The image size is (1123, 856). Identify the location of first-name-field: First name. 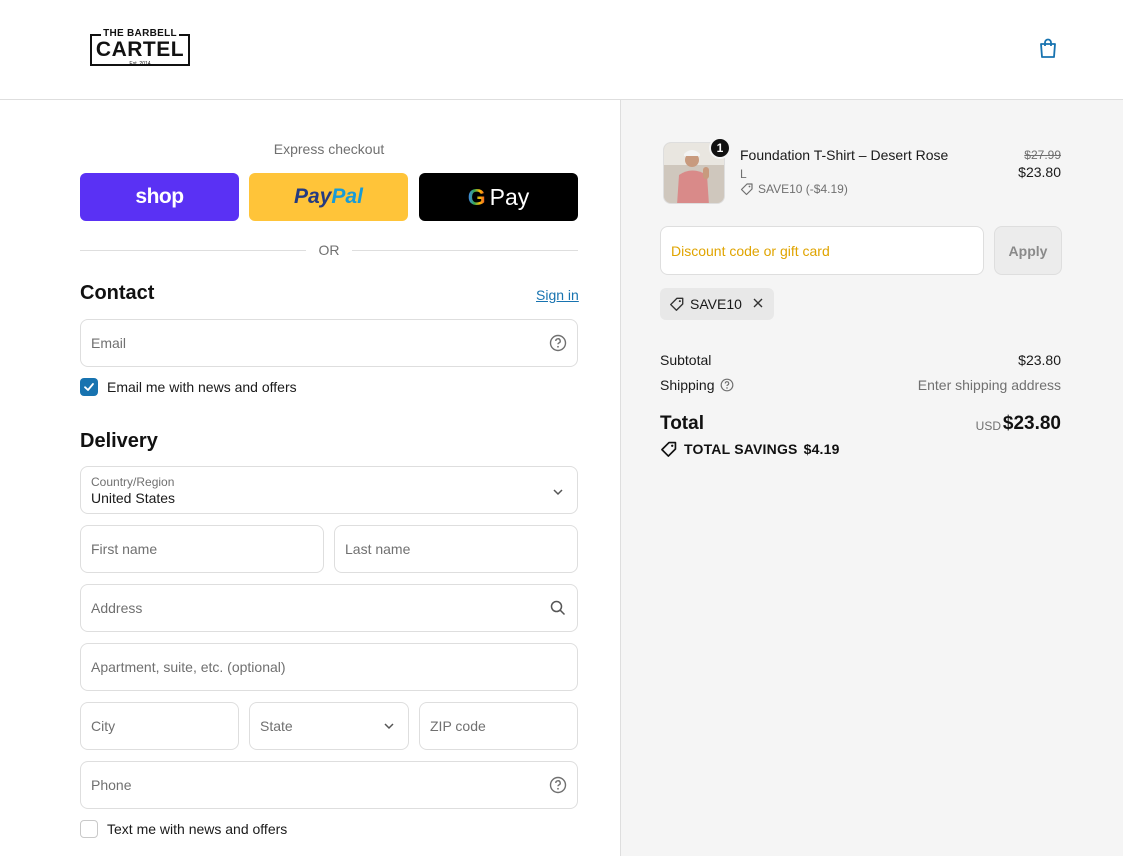
(202, 549).